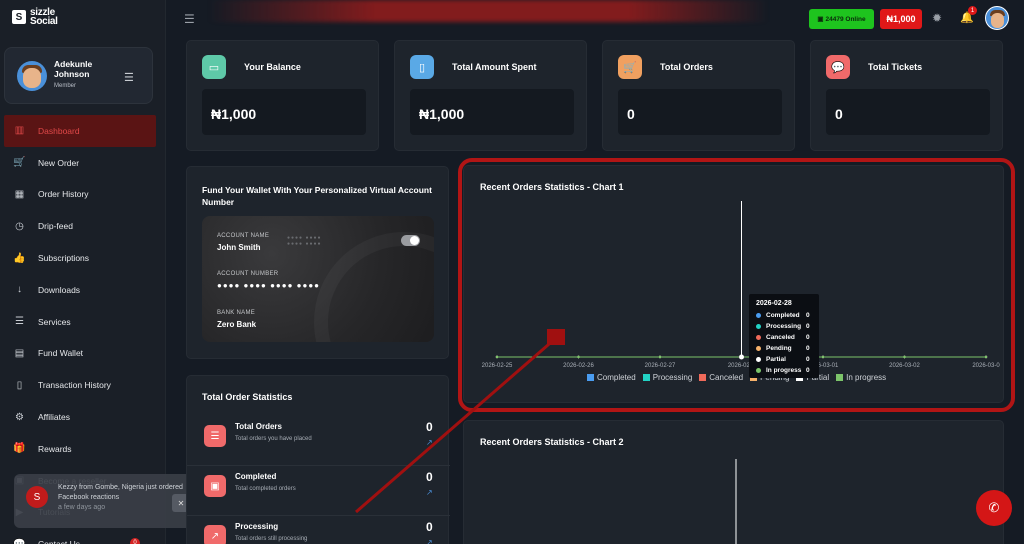 The image size is (1024, 544). I want to click on whatsapp-icon: ✆, so click(994, 507).